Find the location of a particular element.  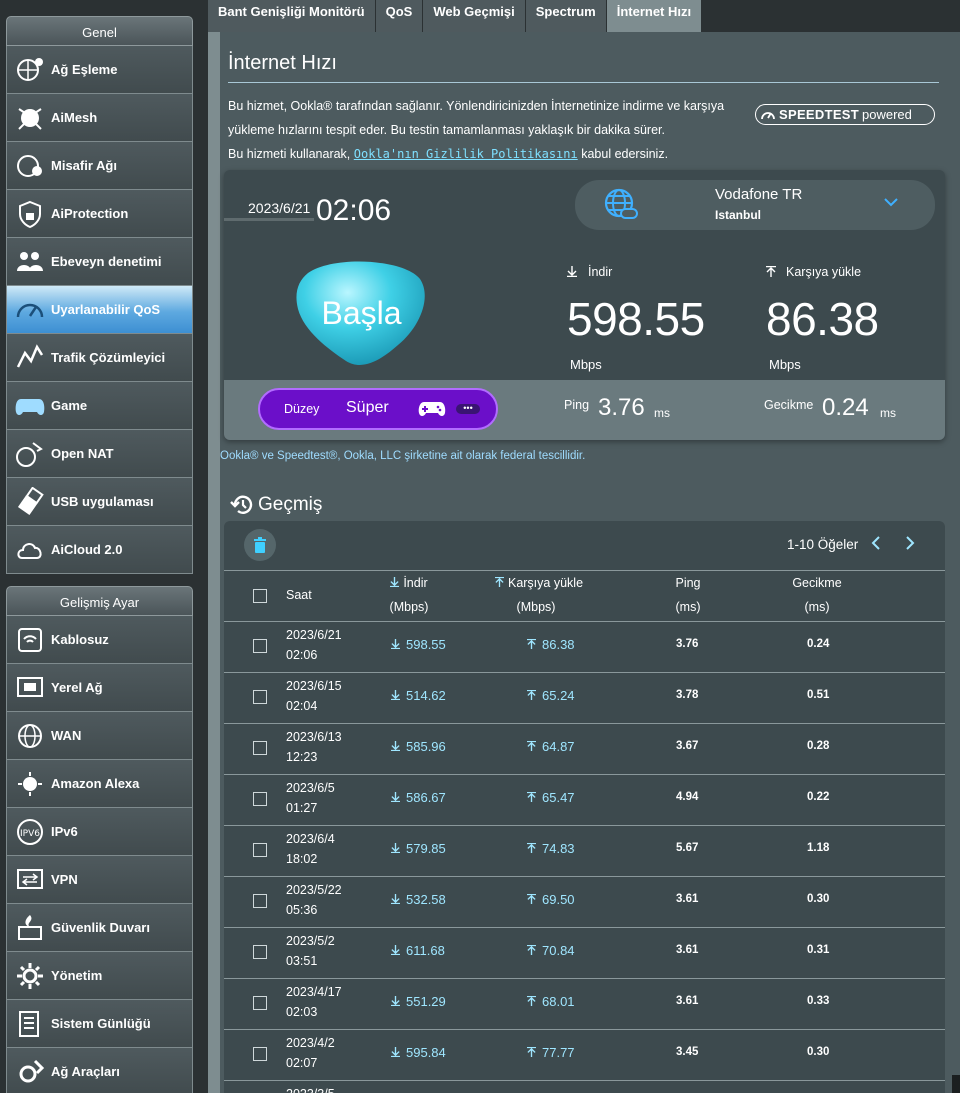

sidebar-item-usb: USB uygulaması is located at coordinates (99, 502).